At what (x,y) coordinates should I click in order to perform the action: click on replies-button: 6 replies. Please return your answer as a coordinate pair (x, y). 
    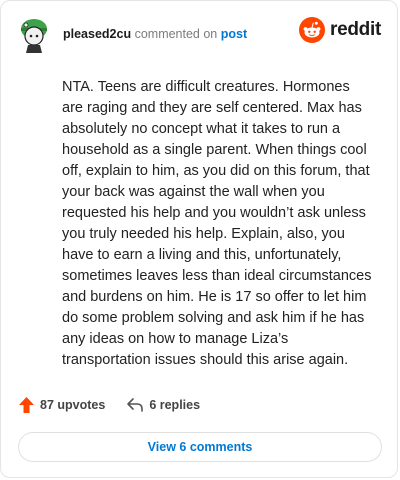
    Looking at the image, I should click on (163, 405).